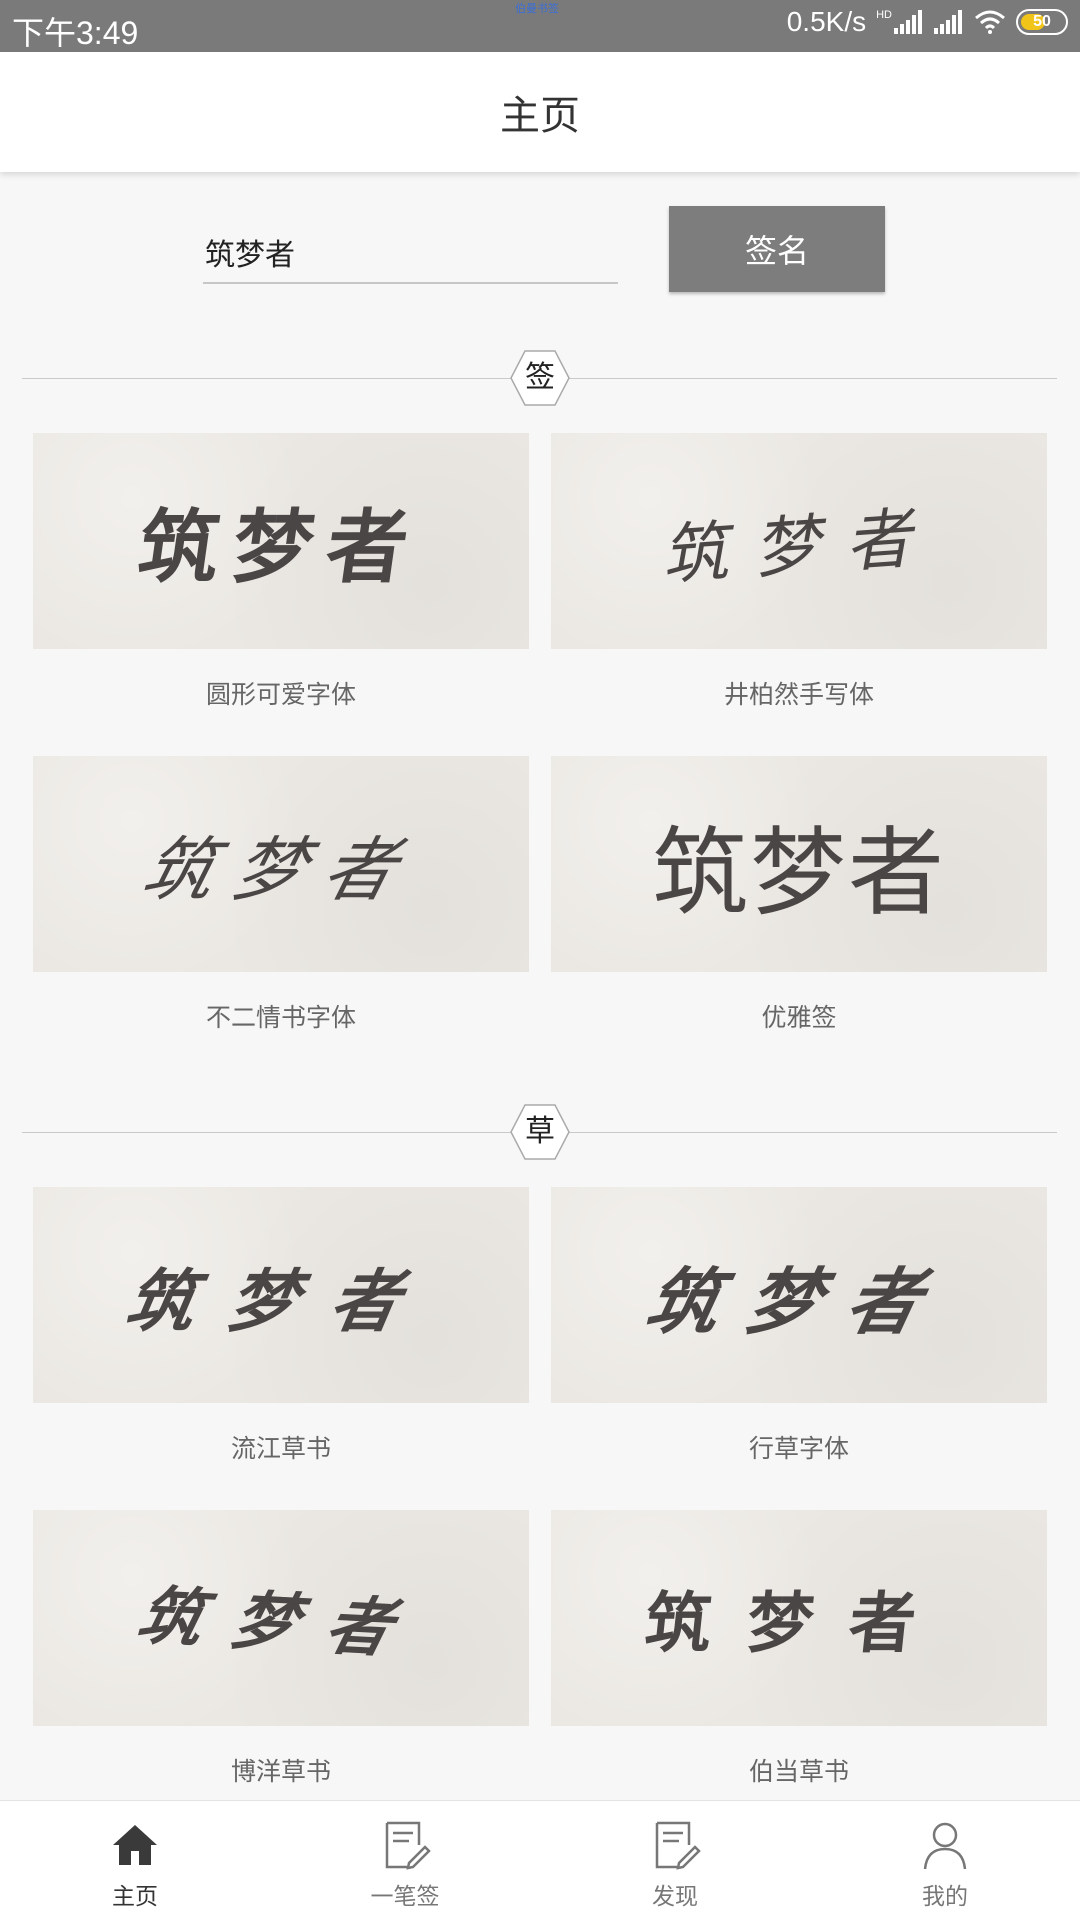 The width and height of the screenshot is (1080, 1920). Describe the element at coordinates (135, 1897) in the screenshot. I see `nav-label: 主页` at that location.